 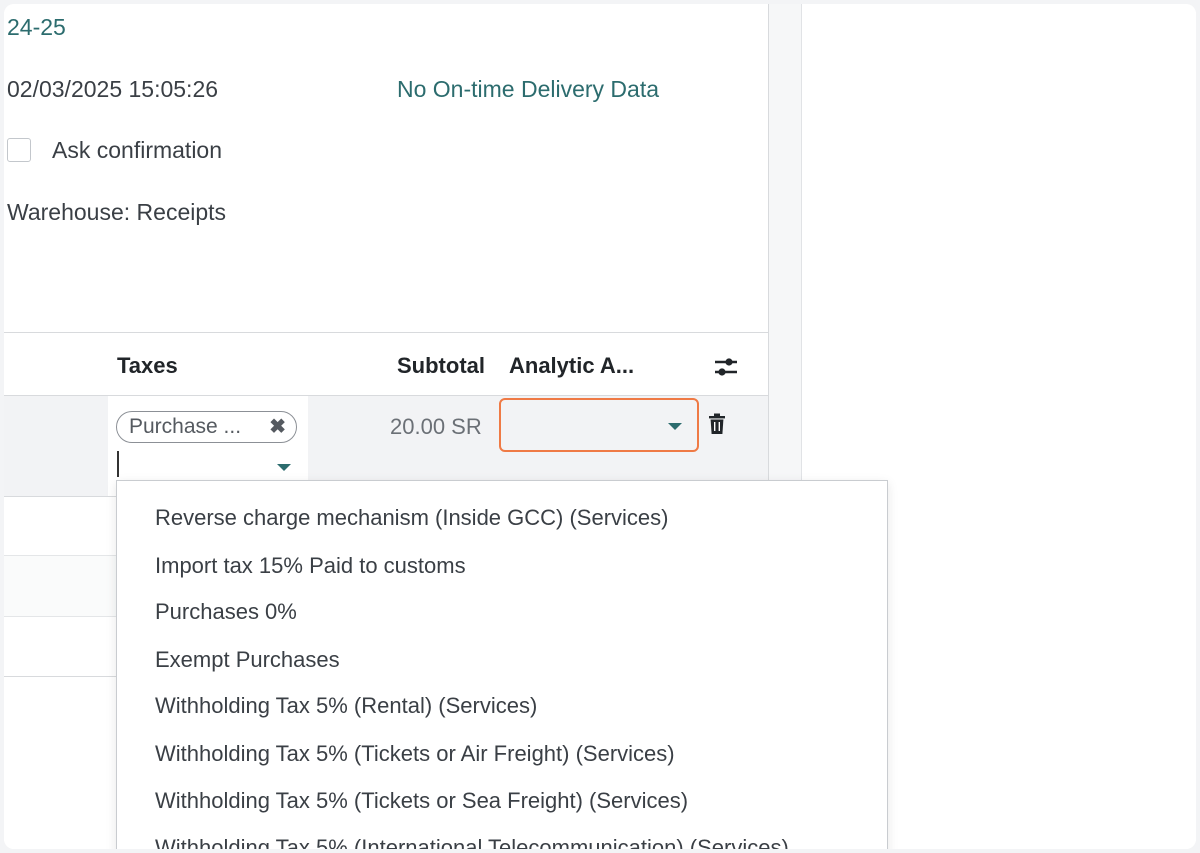 I want to click on trash-icon, so click(x=717, y=426).